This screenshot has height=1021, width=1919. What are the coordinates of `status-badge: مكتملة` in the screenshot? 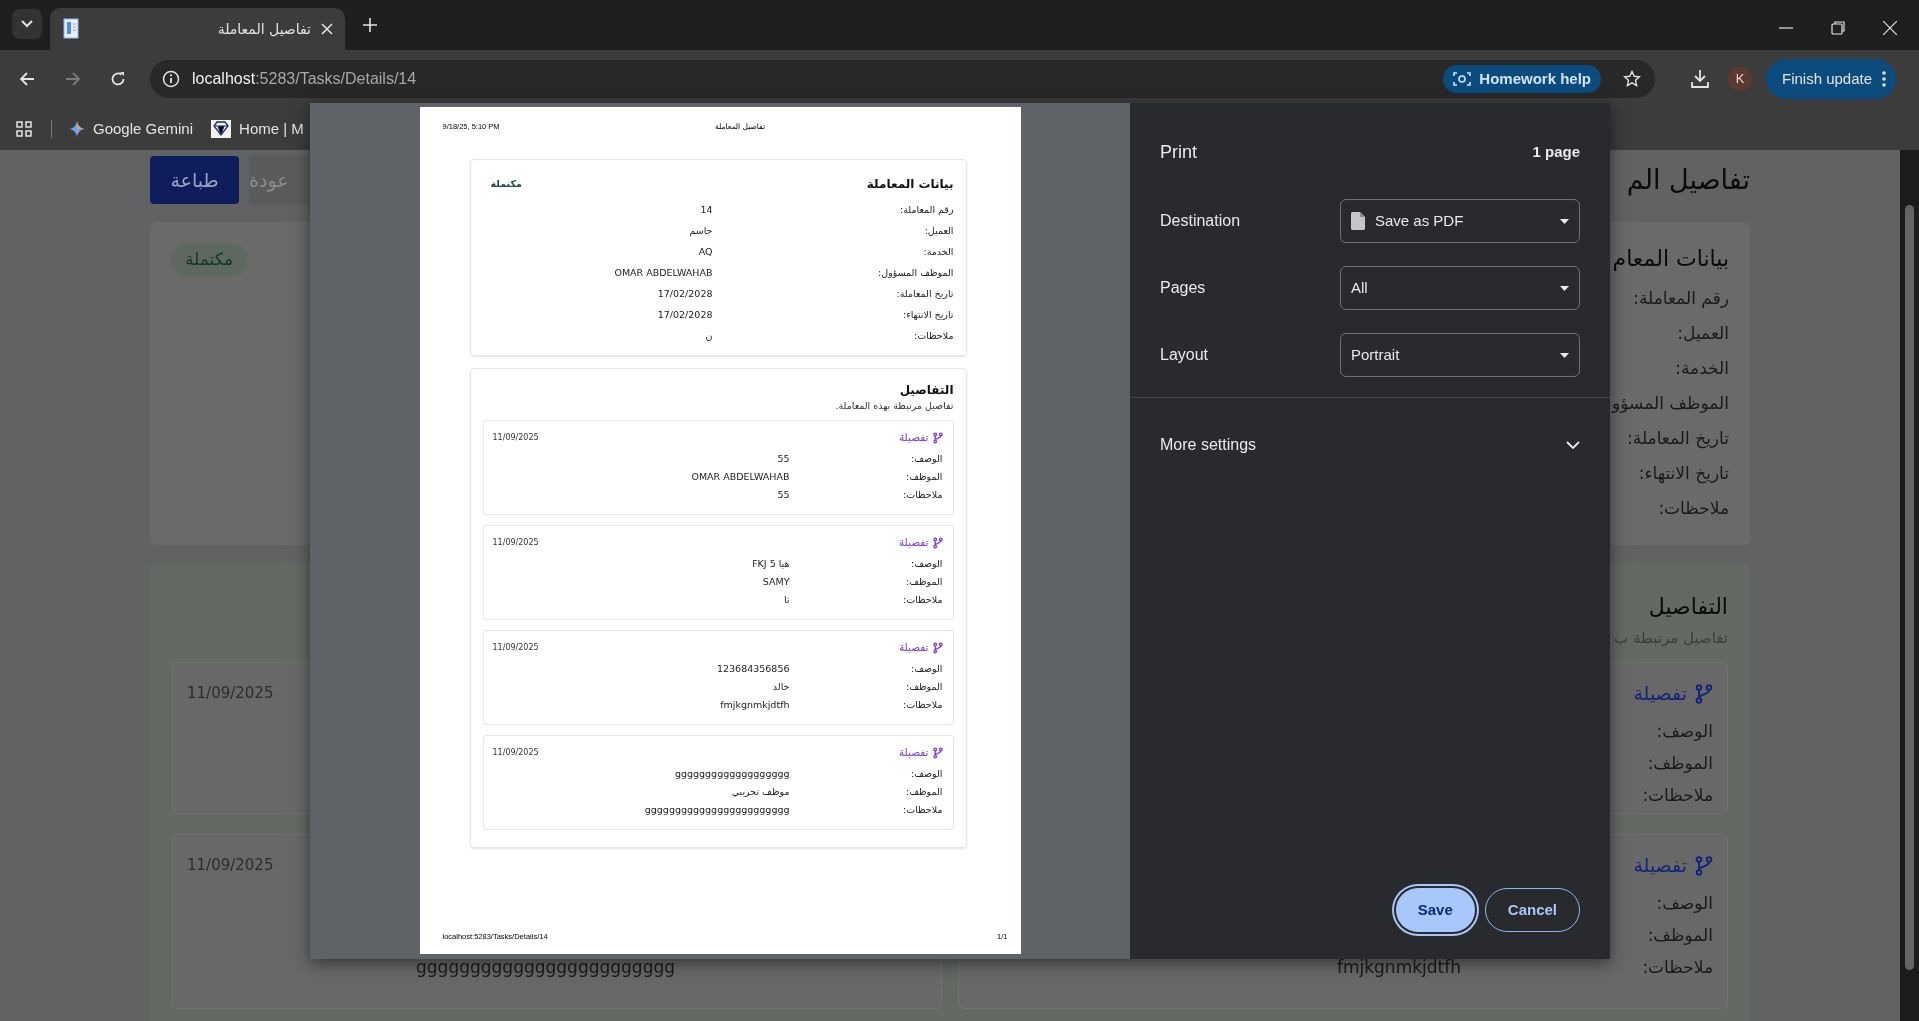 It's located at (209, 260).